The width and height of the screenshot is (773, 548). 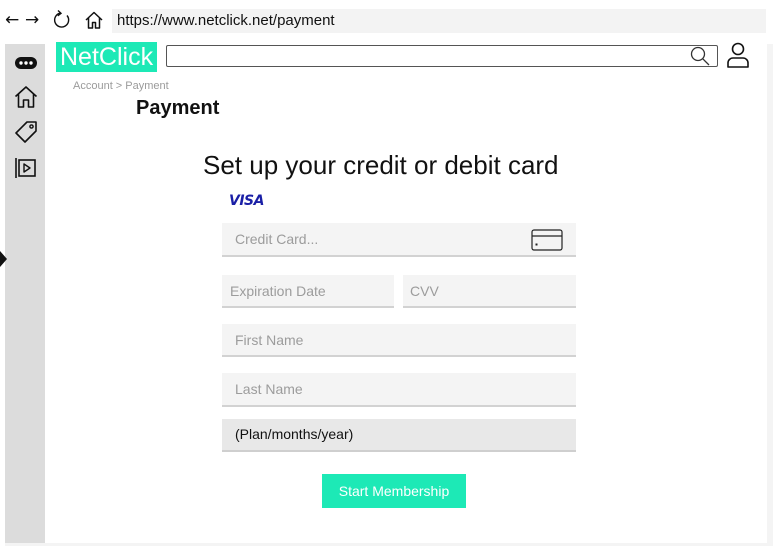 What do you see at coordinates (32, 20) in the screenshot?
I see `forward-arrow-icon: →` at bounding box center [32, 20].